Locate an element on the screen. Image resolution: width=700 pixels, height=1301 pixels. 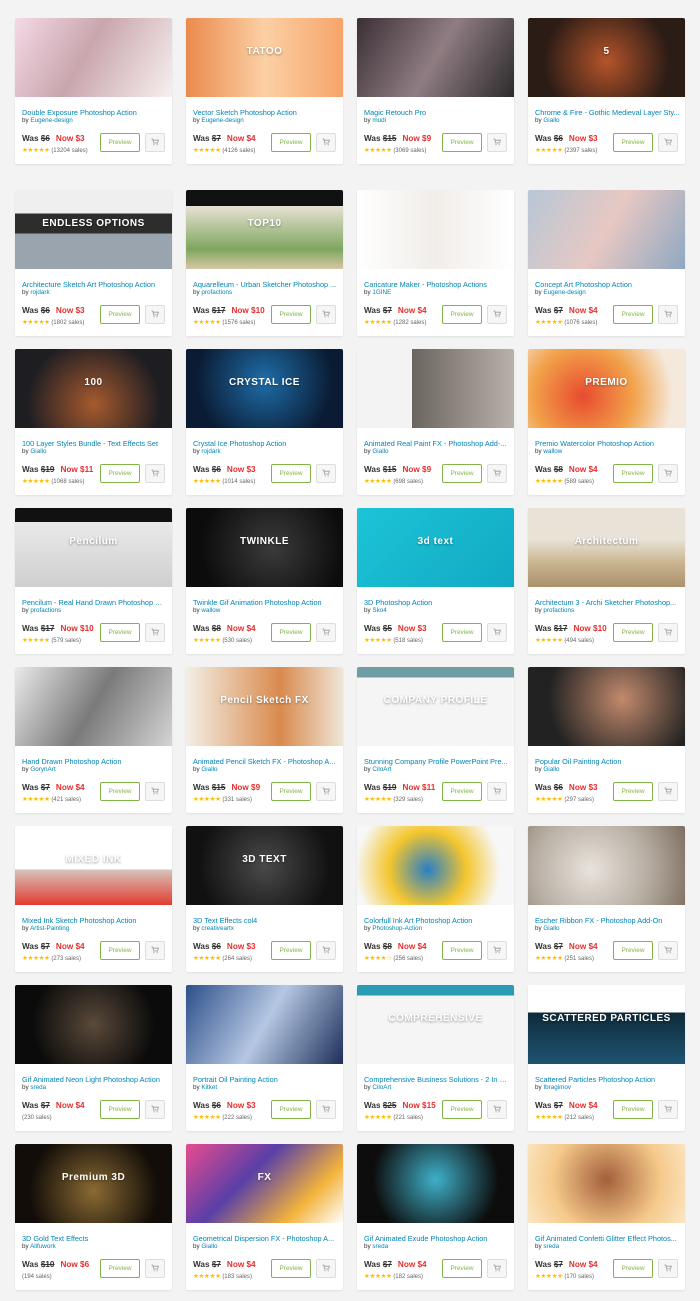
product-thumbnail: MIXED INK is located at coordinates (93, 865).